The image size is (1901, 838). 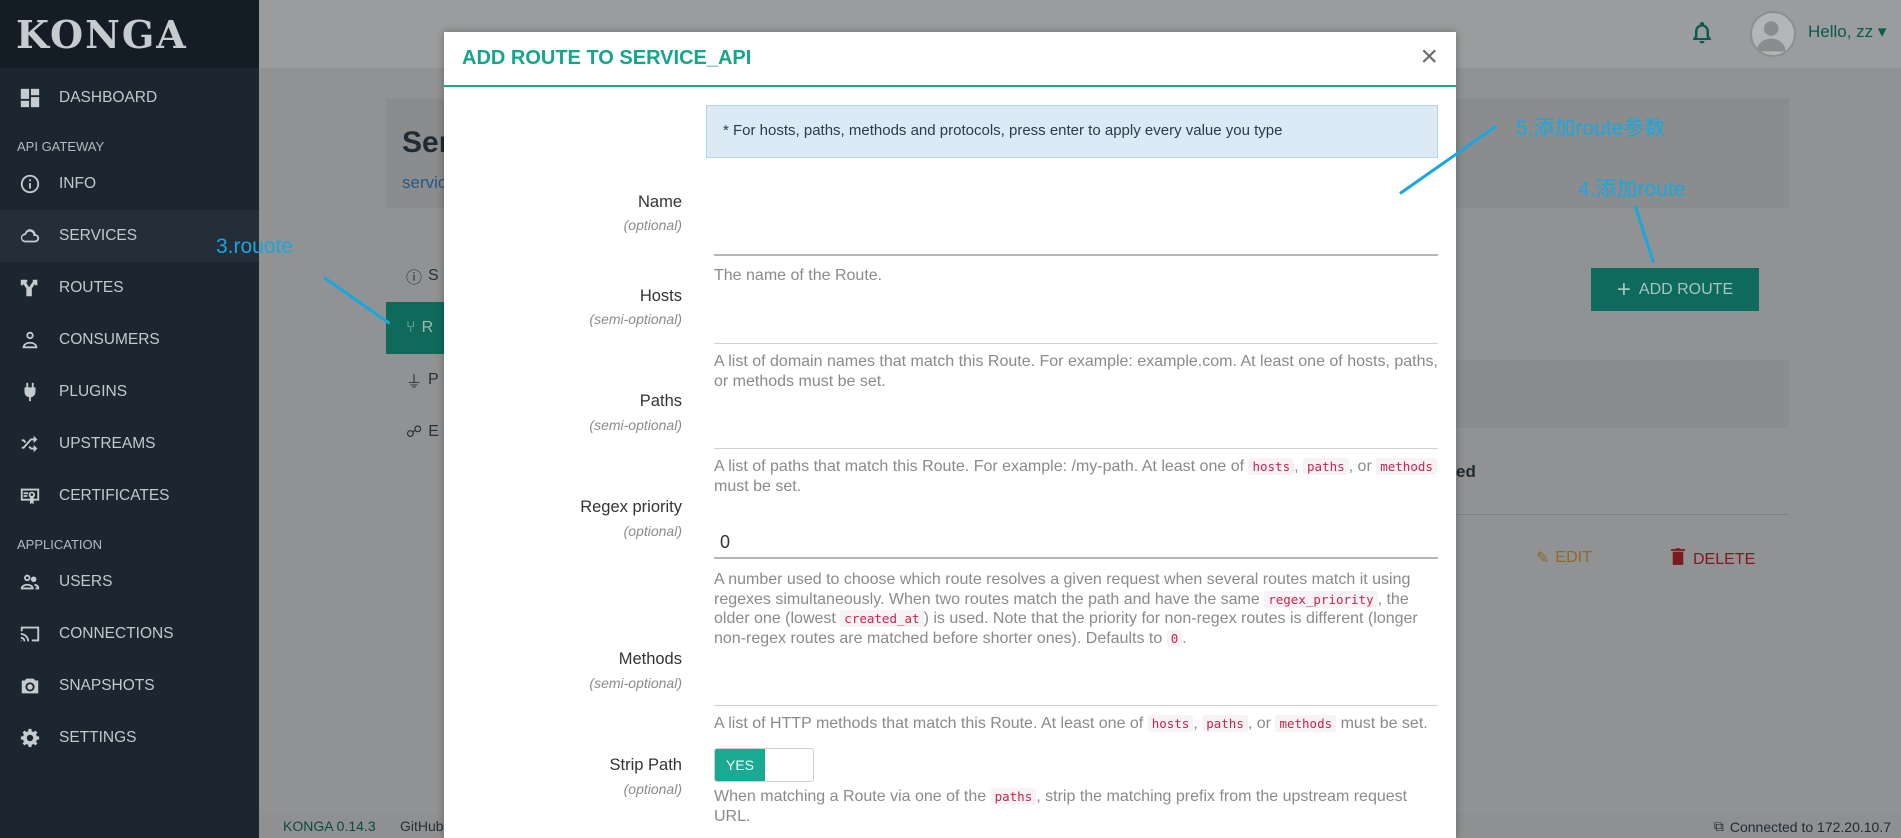 I want to click on connections-icon, so click(x=30, y=634).